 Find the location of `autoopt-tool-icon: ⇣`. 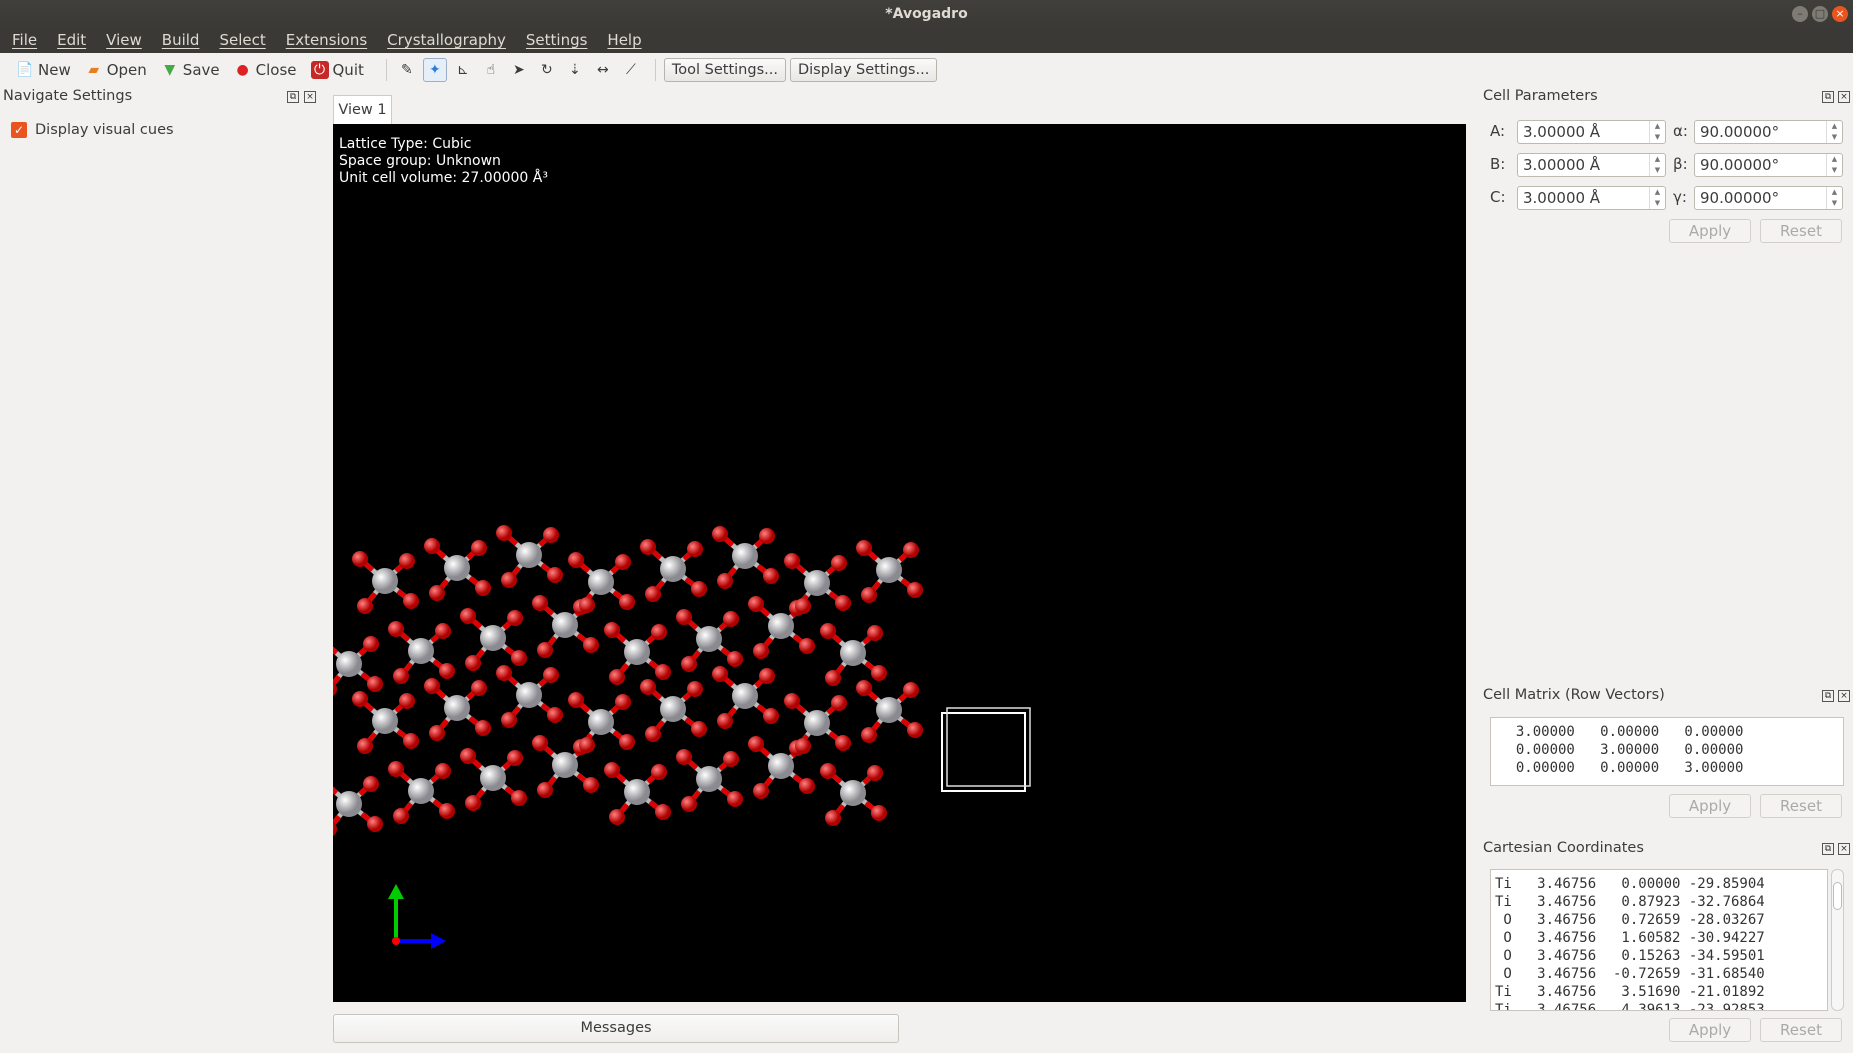

autoopt-tool-icon: ⇣ is located at coordinates (575, 70).